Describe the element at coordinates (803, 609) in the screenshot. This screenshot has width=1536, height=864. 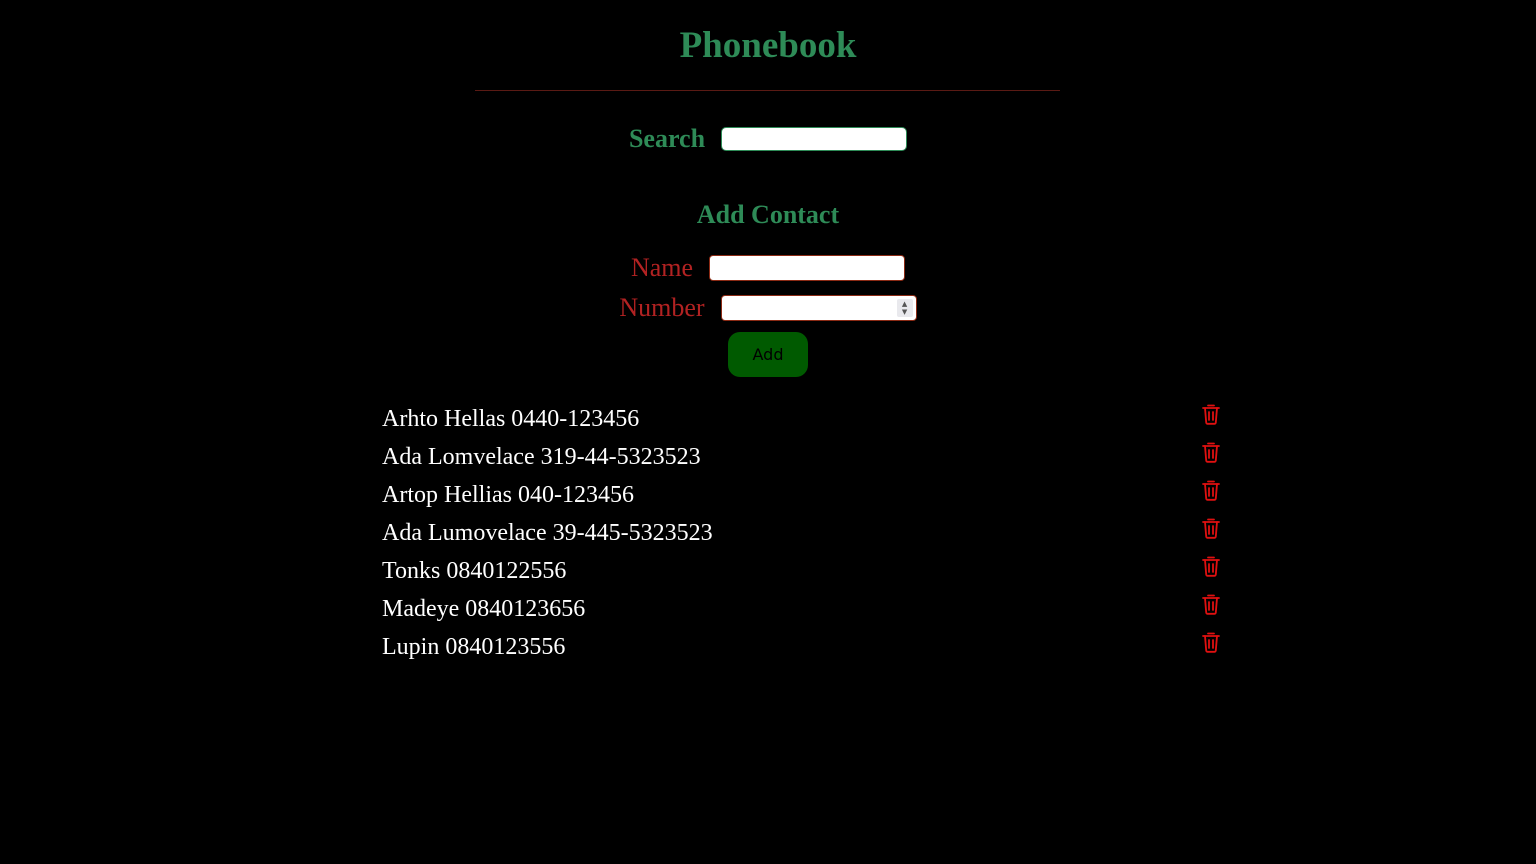
I see `contact-item: Madeye 0840123656` at that location.